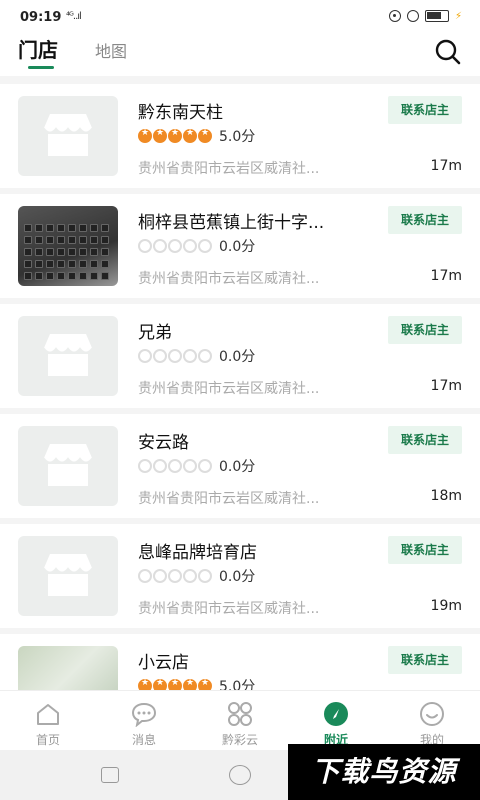  What do you see at coordinates (240, 714) in the screenshot?
I see `grid-icon` at bounding box center [240, 714].